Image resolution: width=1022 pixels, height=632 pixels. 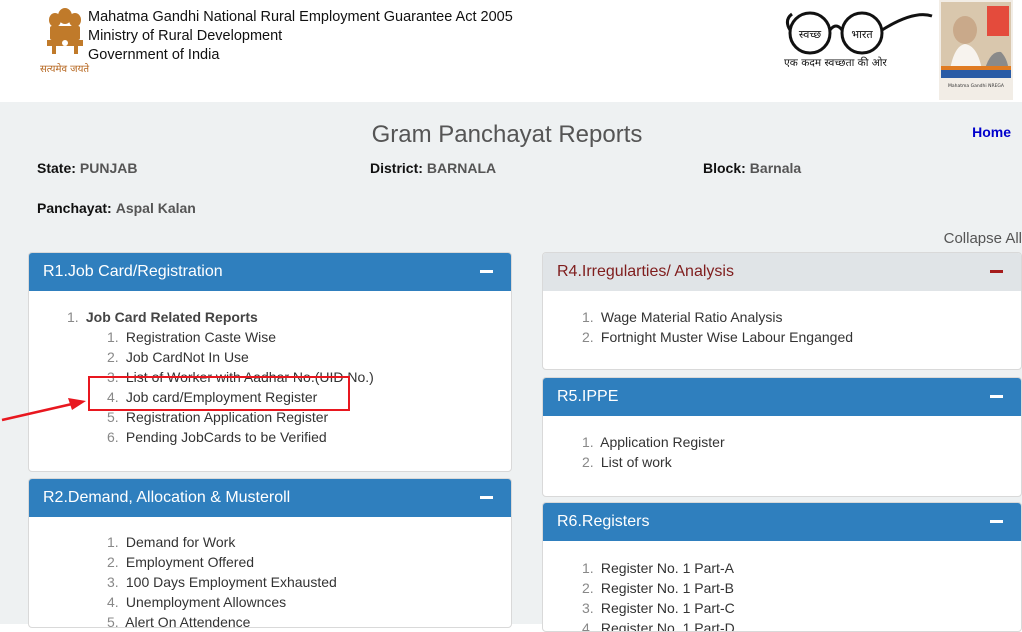 I want to click on report-link: Fortnight Muster Wise Labour Enganged, so click(x=727, y=337).